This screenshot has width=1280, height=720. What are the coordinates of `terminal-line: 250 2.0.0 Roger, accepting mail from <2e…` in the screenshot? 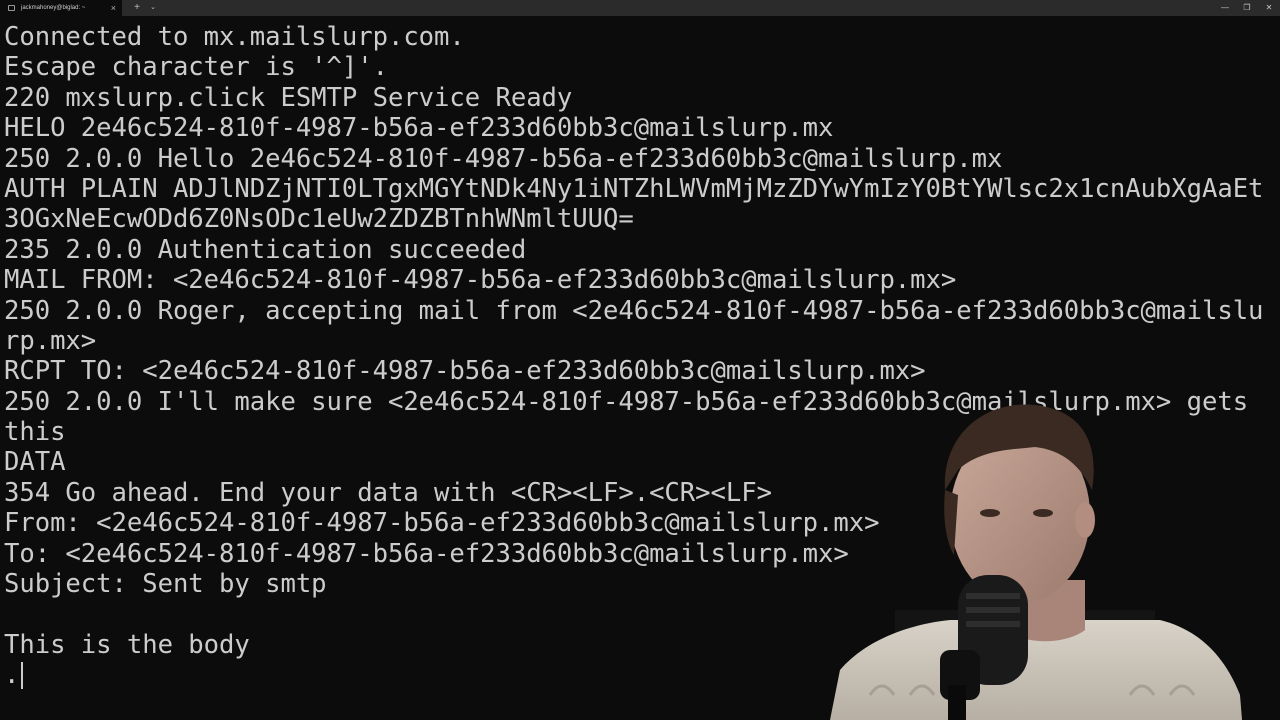 It's located at (634, 310).